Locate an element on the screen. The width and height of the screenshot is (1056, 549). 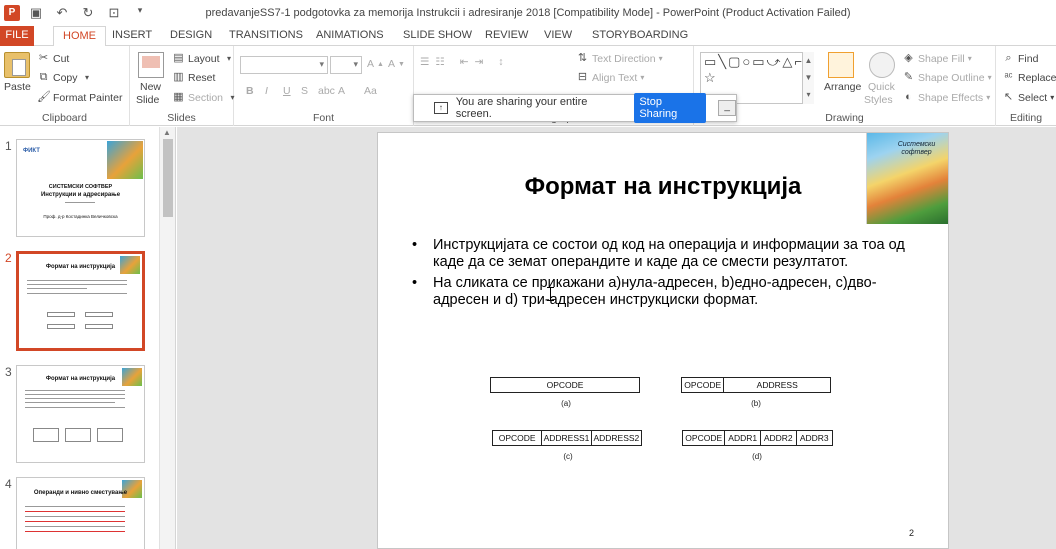
layout-button: ▤ Layout ▾ is located at coordinates (204, 58).